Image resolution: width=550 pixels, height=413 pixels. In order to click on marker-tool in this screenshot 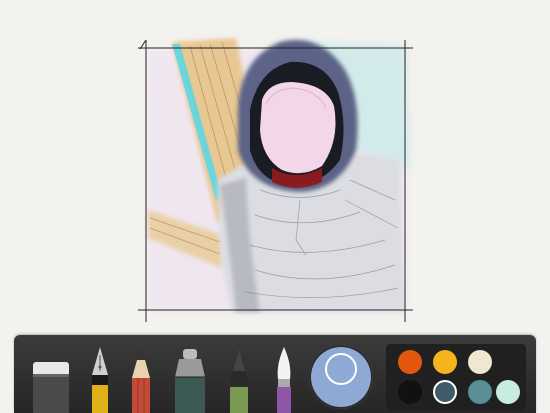, I will do `click(190, 380)`.